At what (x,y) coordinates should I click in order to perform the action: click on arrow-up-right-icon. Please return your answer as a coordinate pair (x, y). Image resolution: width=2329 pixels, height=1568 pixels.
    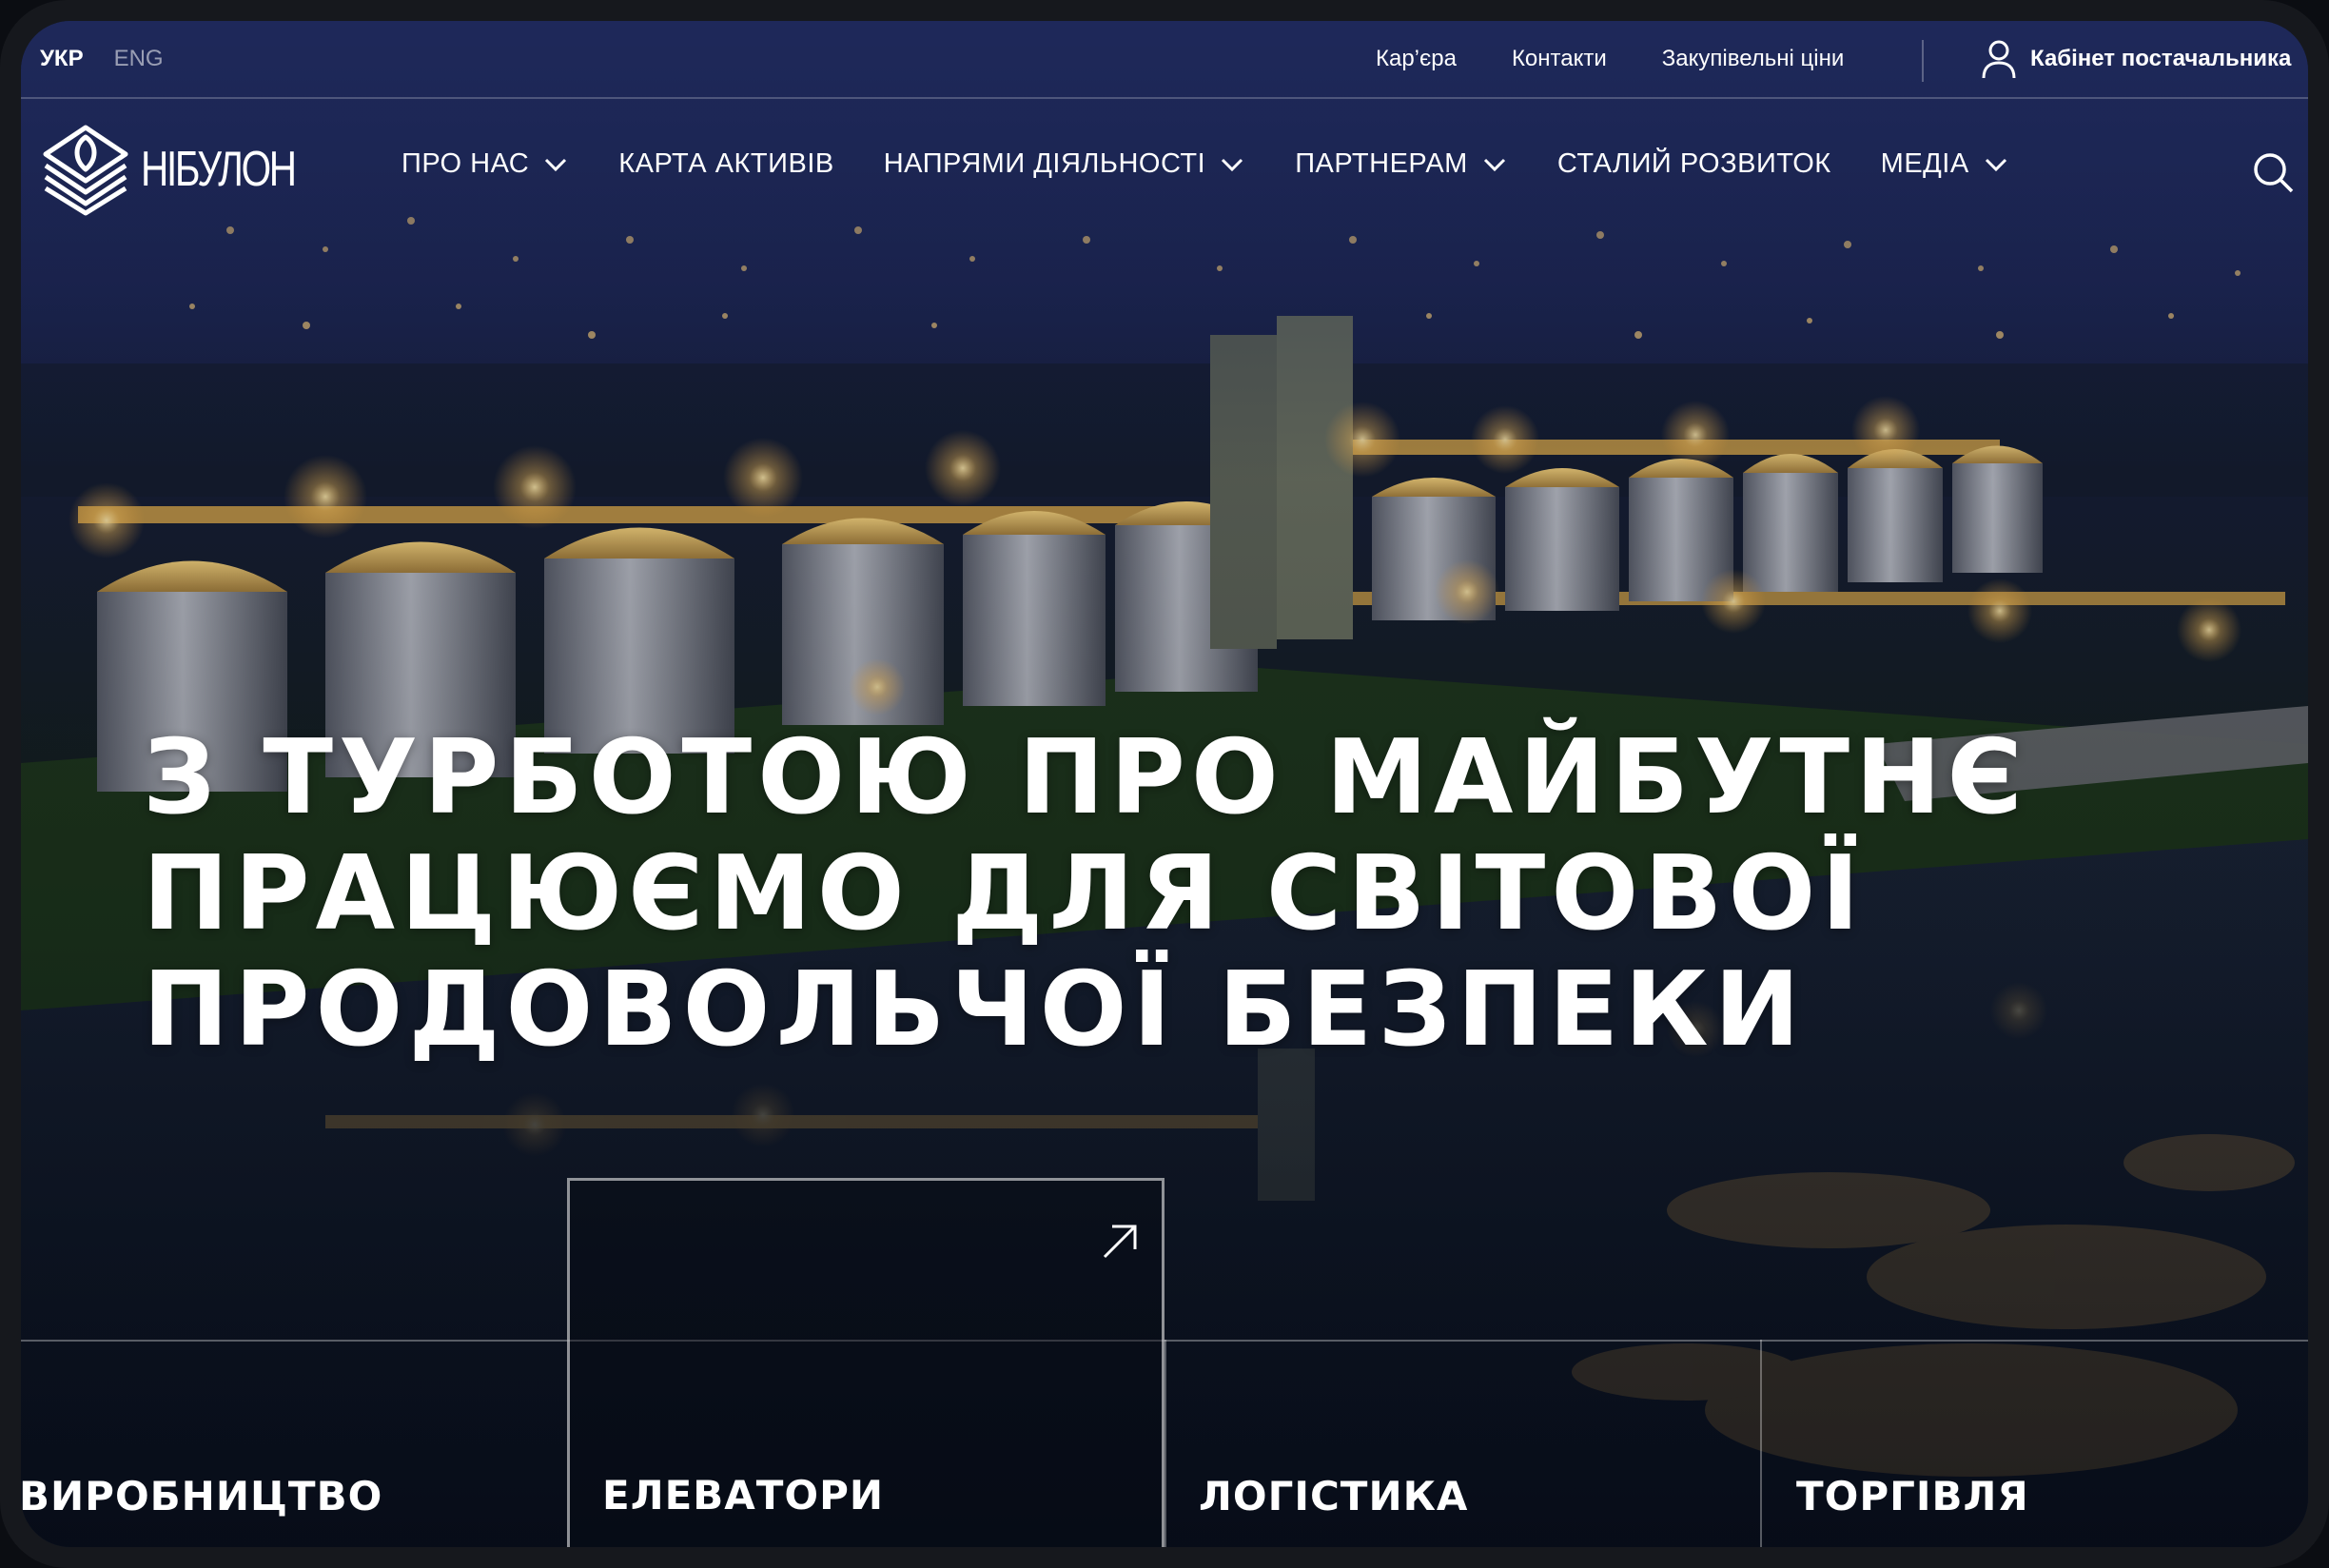
    Looking at the image, I should click on (1120, 1242).